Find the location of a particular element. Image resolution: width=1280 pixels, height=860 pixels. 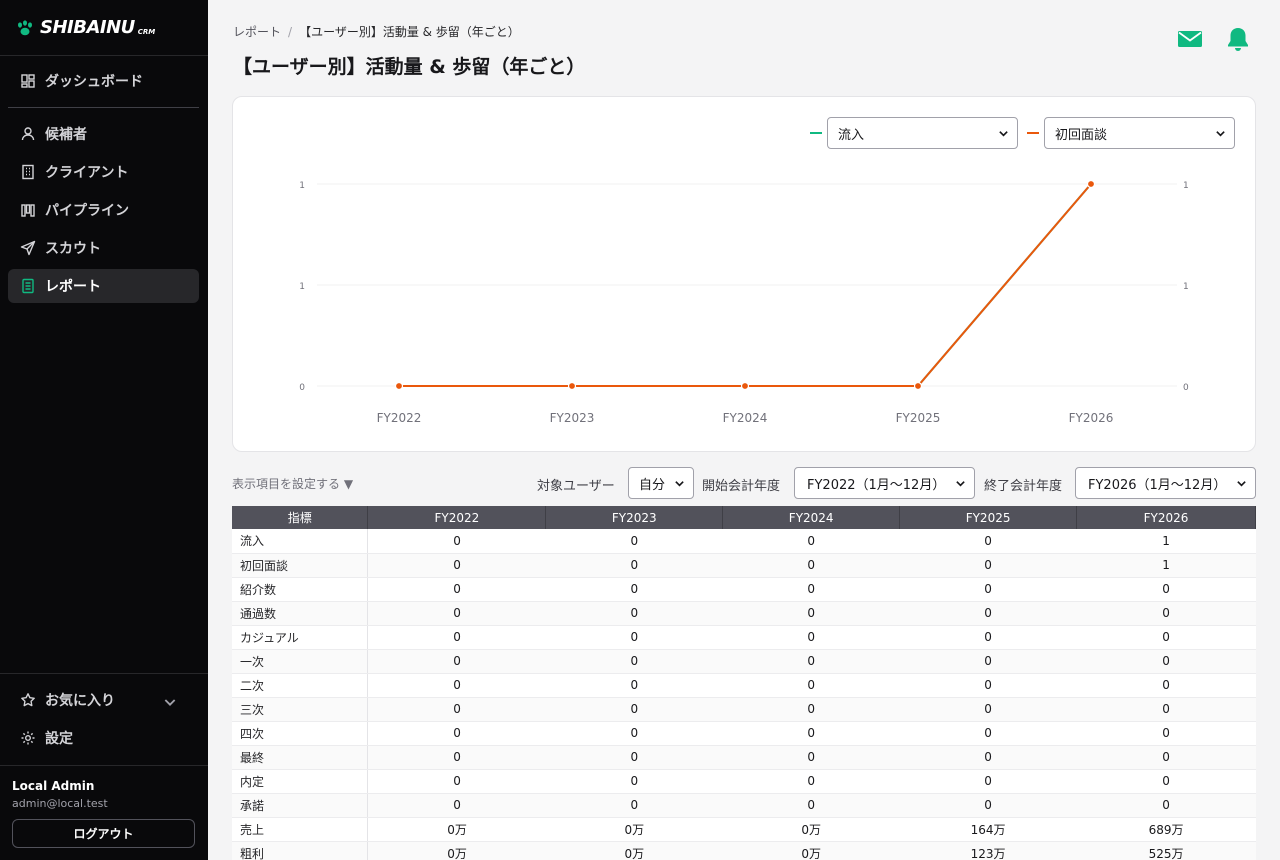

user-block: Local Admin admin@local.test ログアウト is located at coordinates (104, 806).